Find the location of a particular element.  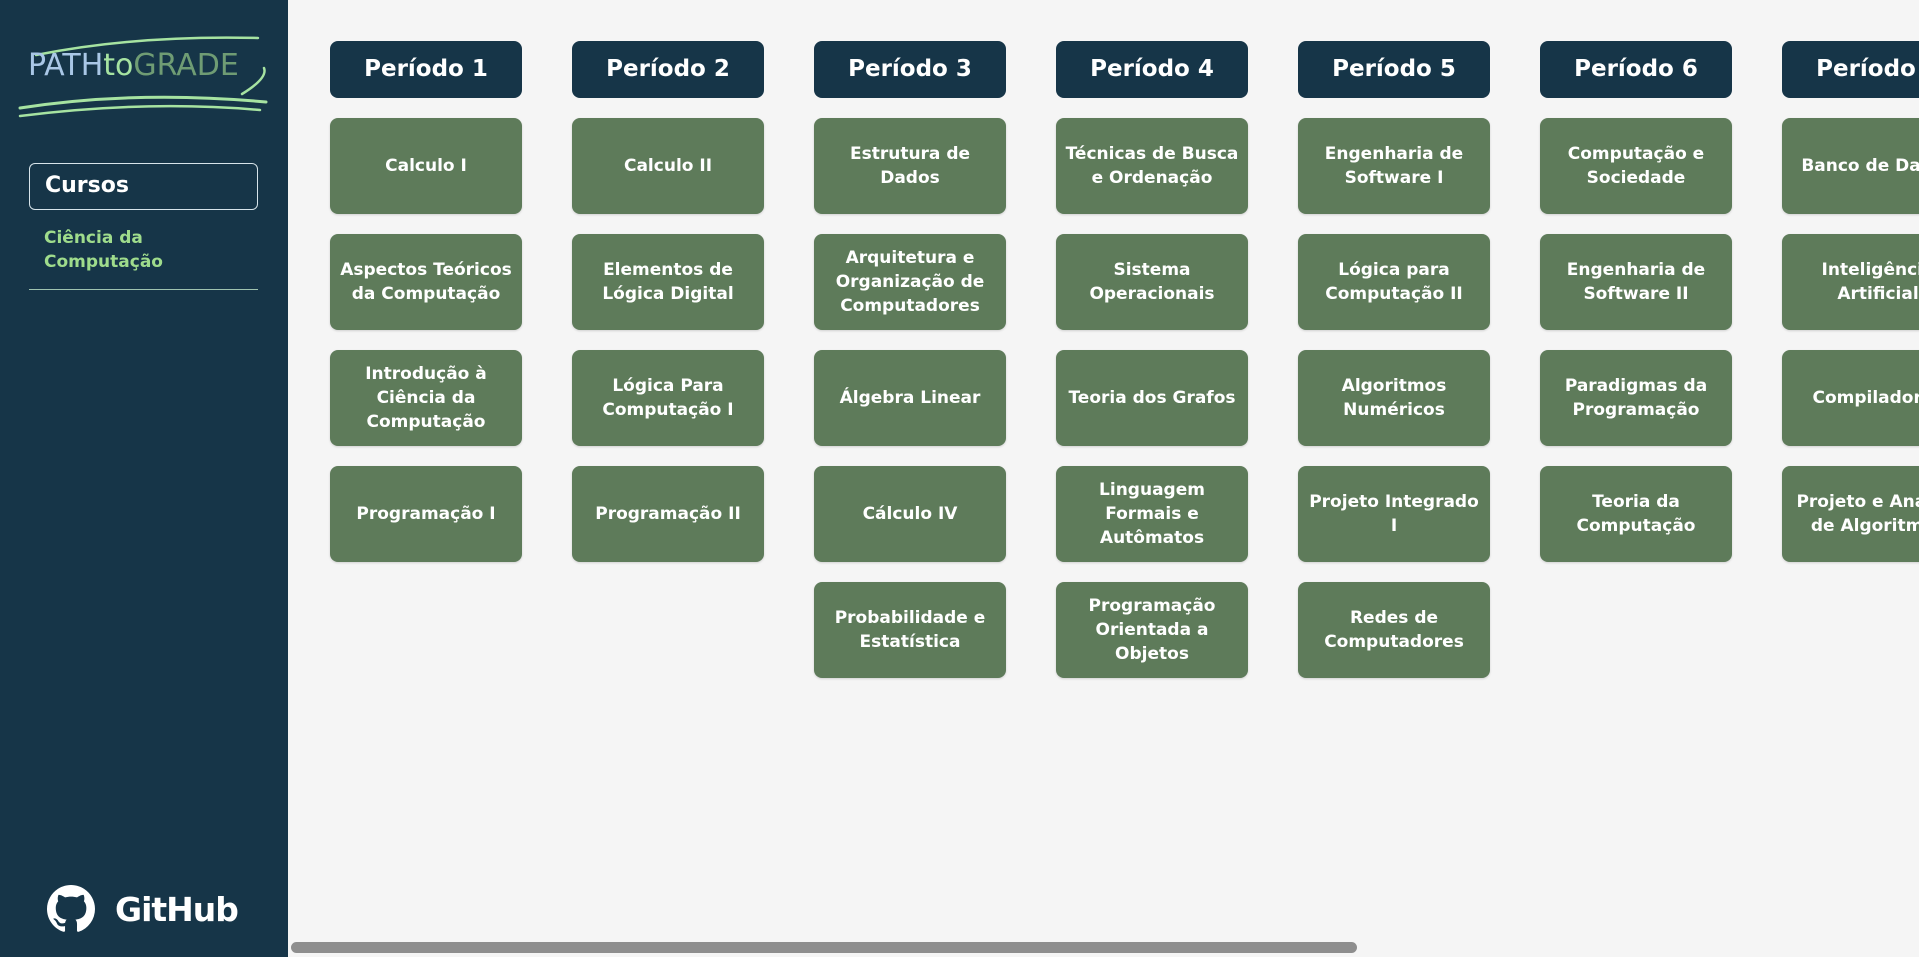

subject-card: Lógica Para Computação I is located at coordinates (668, 398).